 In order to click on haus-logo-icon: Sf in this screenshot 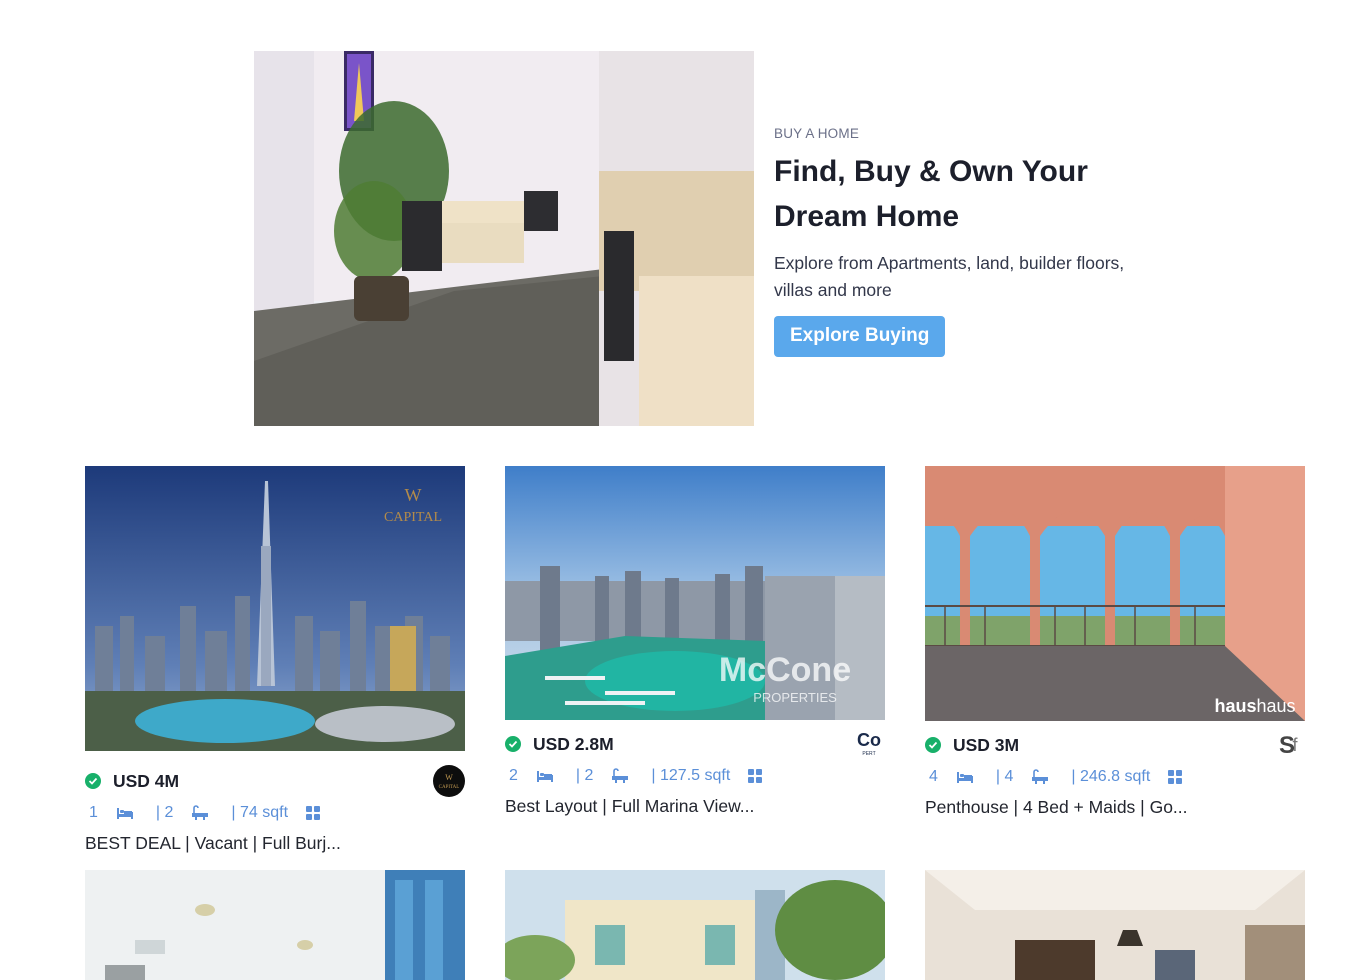, I will do `click(1289, 745)`.